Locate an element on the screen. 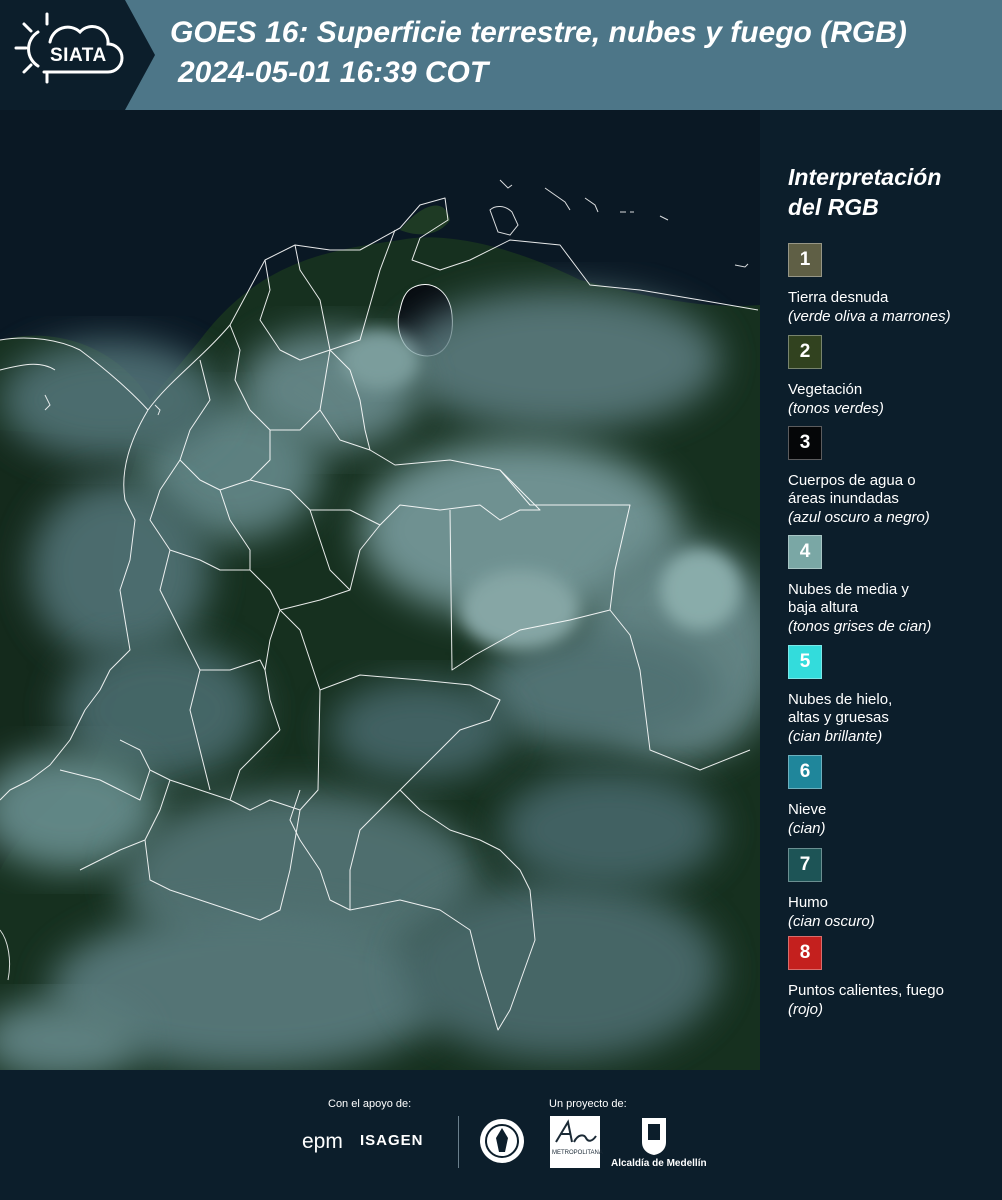  legend-swatch: 8 is located at coordinates (805, 953).